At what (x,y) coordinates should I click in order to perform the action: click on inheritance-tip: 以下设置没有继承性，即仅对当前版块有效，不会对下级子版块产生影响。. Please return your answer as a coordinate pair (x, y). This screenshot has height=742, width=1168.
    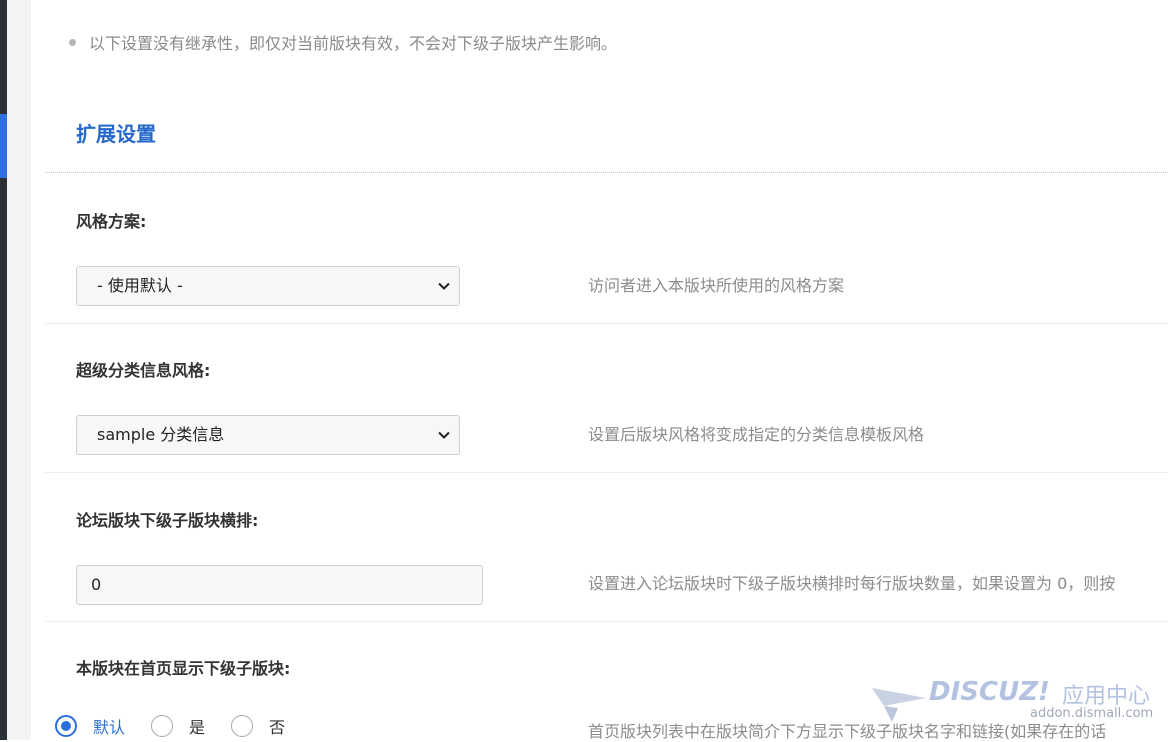
    Looking at the image, I should click on (343, 42).